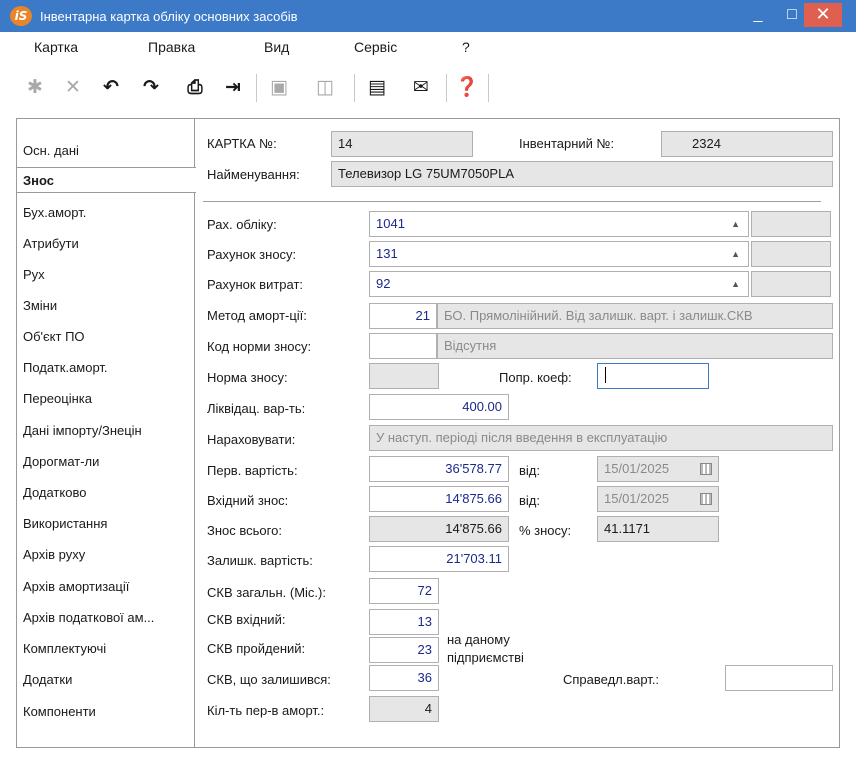  What do you see at coordinates (54, 492) in the screenshot?
I see `sidebar-item-additional: Додатково` at bounding box center [54, 492].